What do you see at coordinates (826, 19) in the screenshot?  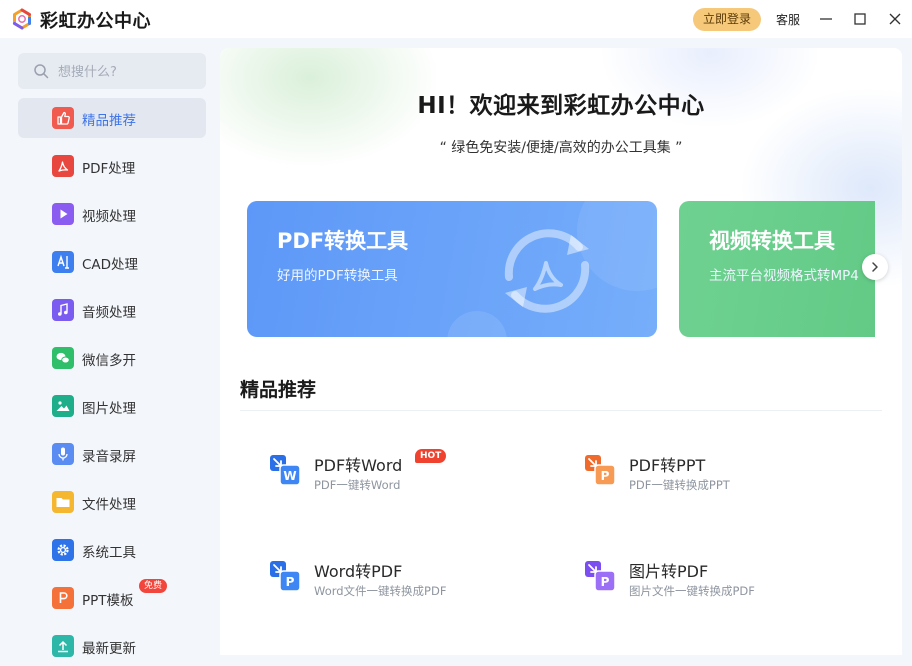 I see `minimize-icon` at bounding box center [826, 19].